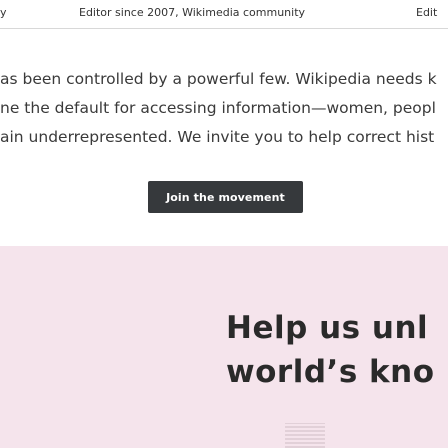 The width and height of the screenshot is (448, 448). I want to click on author-byline: Editor since 2007, Wikimedia community, so click(192, 12).